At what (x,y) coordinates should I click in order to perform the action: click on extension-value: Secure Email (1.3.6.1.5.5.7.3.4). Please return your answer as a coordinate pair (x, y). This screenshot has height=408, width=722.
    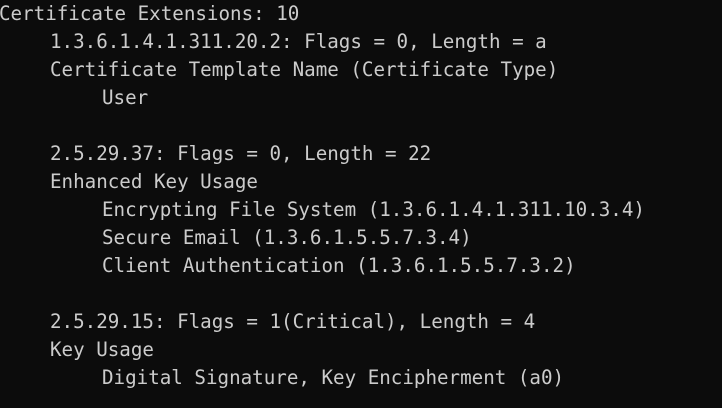
    Looking at the image, I should click on (287, 237).